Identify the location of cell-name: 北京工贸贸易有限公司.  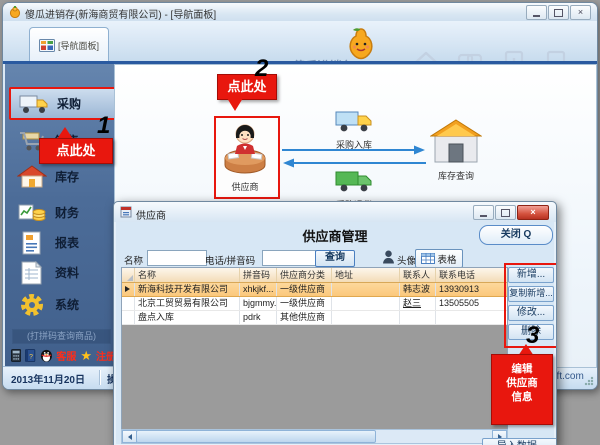
(187, 303).